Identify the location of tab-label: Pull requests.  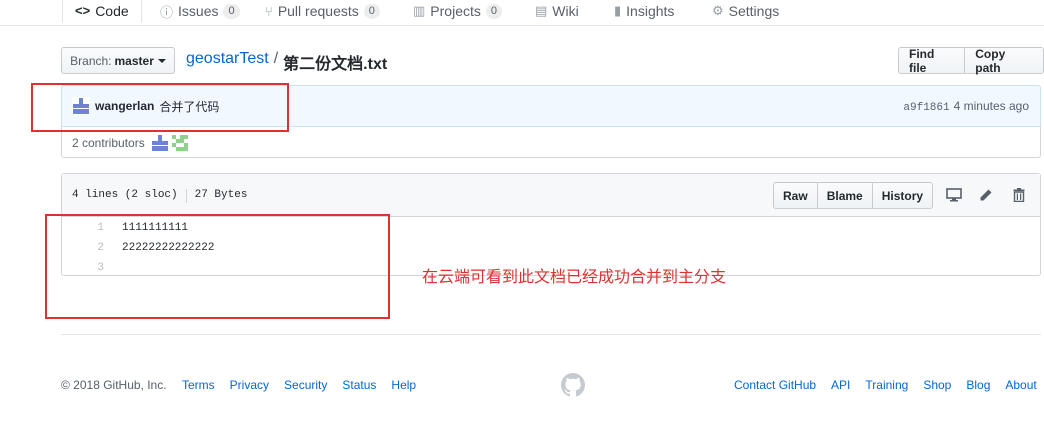
(318, 11).